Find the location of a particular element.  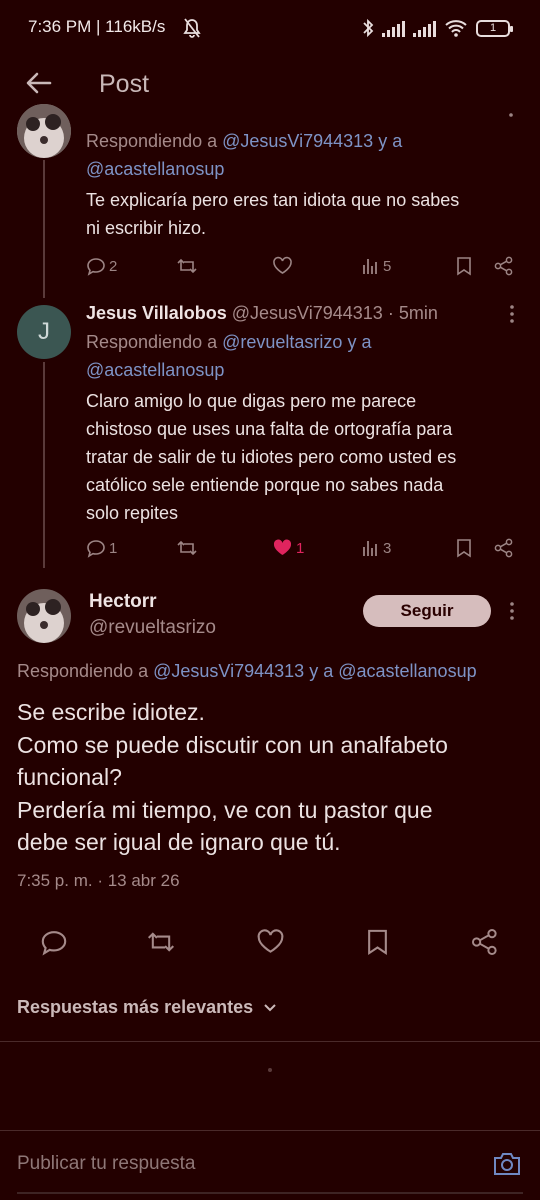

chevron-down-icon is located at coordinates (270, 1008).